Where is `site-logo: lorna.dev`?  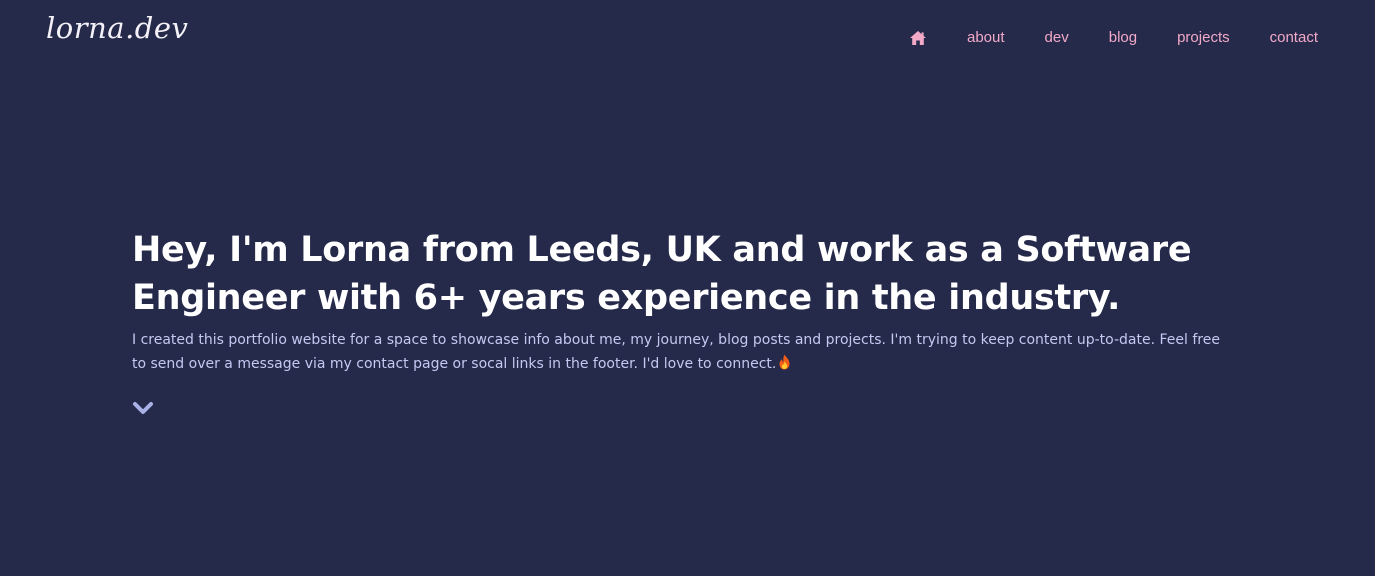
site-logo: lorna.dev is located at coordinates (117, 28).